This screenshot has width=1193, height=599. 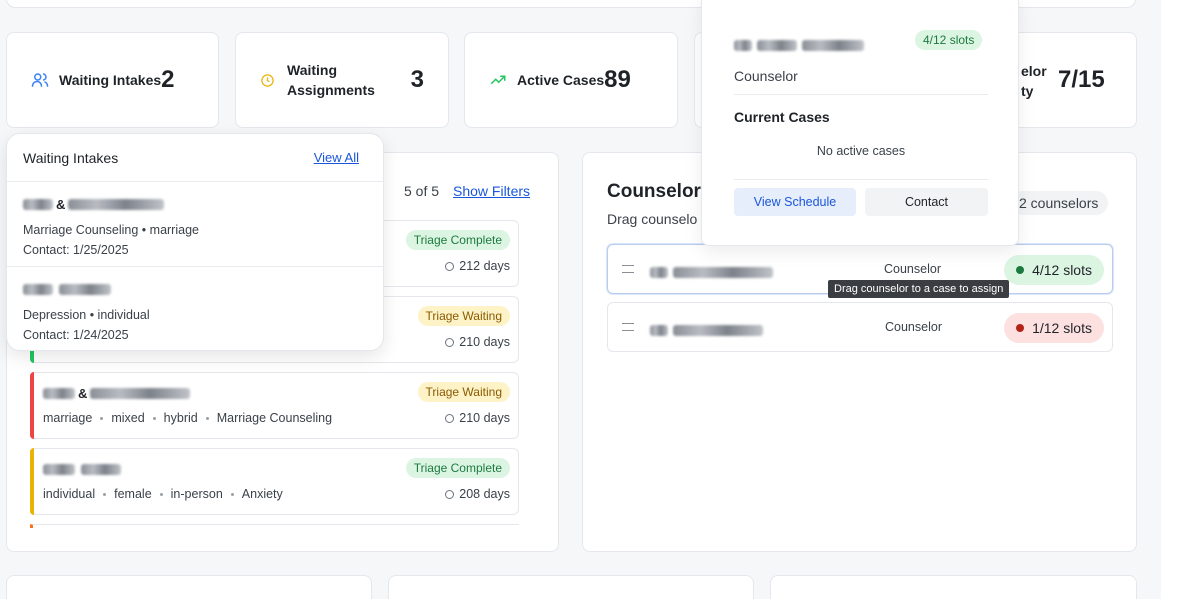 I want to click on stat-card-waiting-assignments: Waiting Assignments 3, so click(x=342, y=80).